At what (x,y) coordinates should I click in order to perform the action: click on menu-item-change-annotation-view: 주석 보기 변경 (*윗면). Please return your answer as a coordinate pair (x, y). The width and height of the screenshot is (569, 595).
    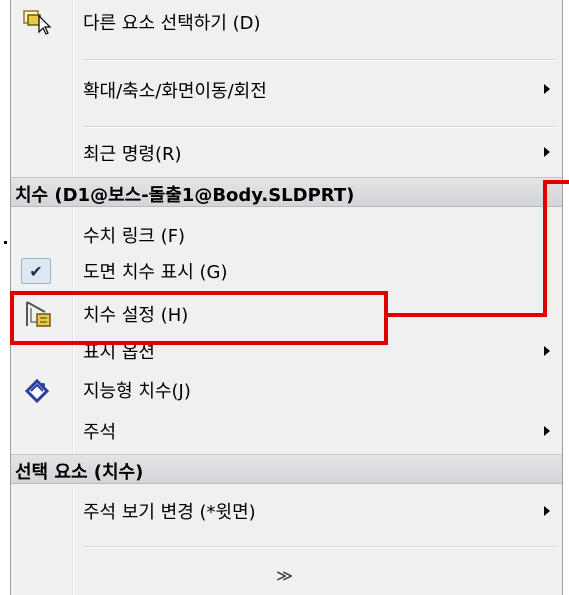
    Looking at the image, I should click on (286, 511).